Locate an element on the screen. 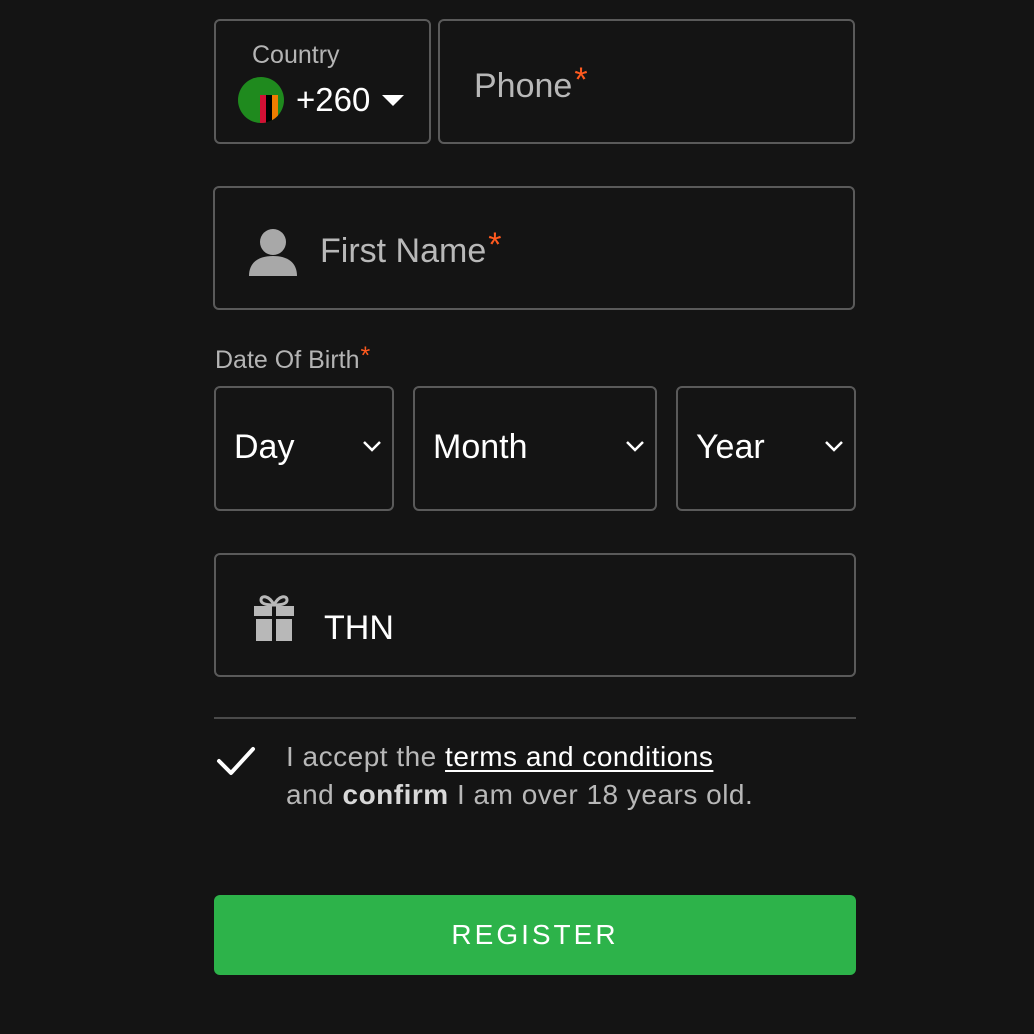 Image resolution: width=1034 pixels, height=1034 pixels. country-code-select: Country +260 is located at coordinates (322, 81).